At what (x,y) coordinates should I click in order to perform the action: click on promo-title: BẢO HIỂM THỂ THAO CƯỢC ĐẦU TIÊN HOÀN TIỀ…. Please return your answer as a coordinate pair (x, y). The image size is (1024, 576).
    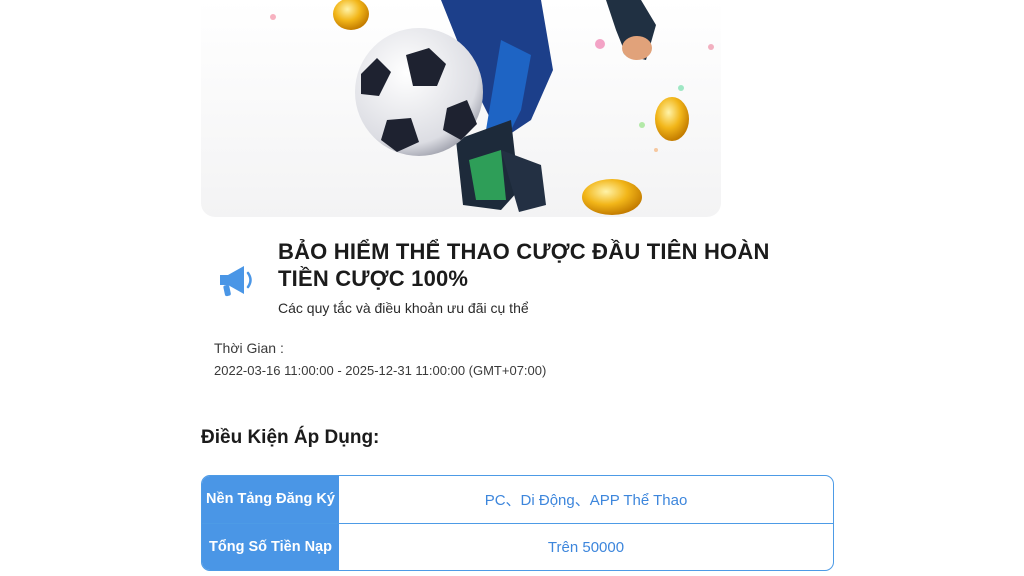
    Looking at the image, I should click on (524, 265).